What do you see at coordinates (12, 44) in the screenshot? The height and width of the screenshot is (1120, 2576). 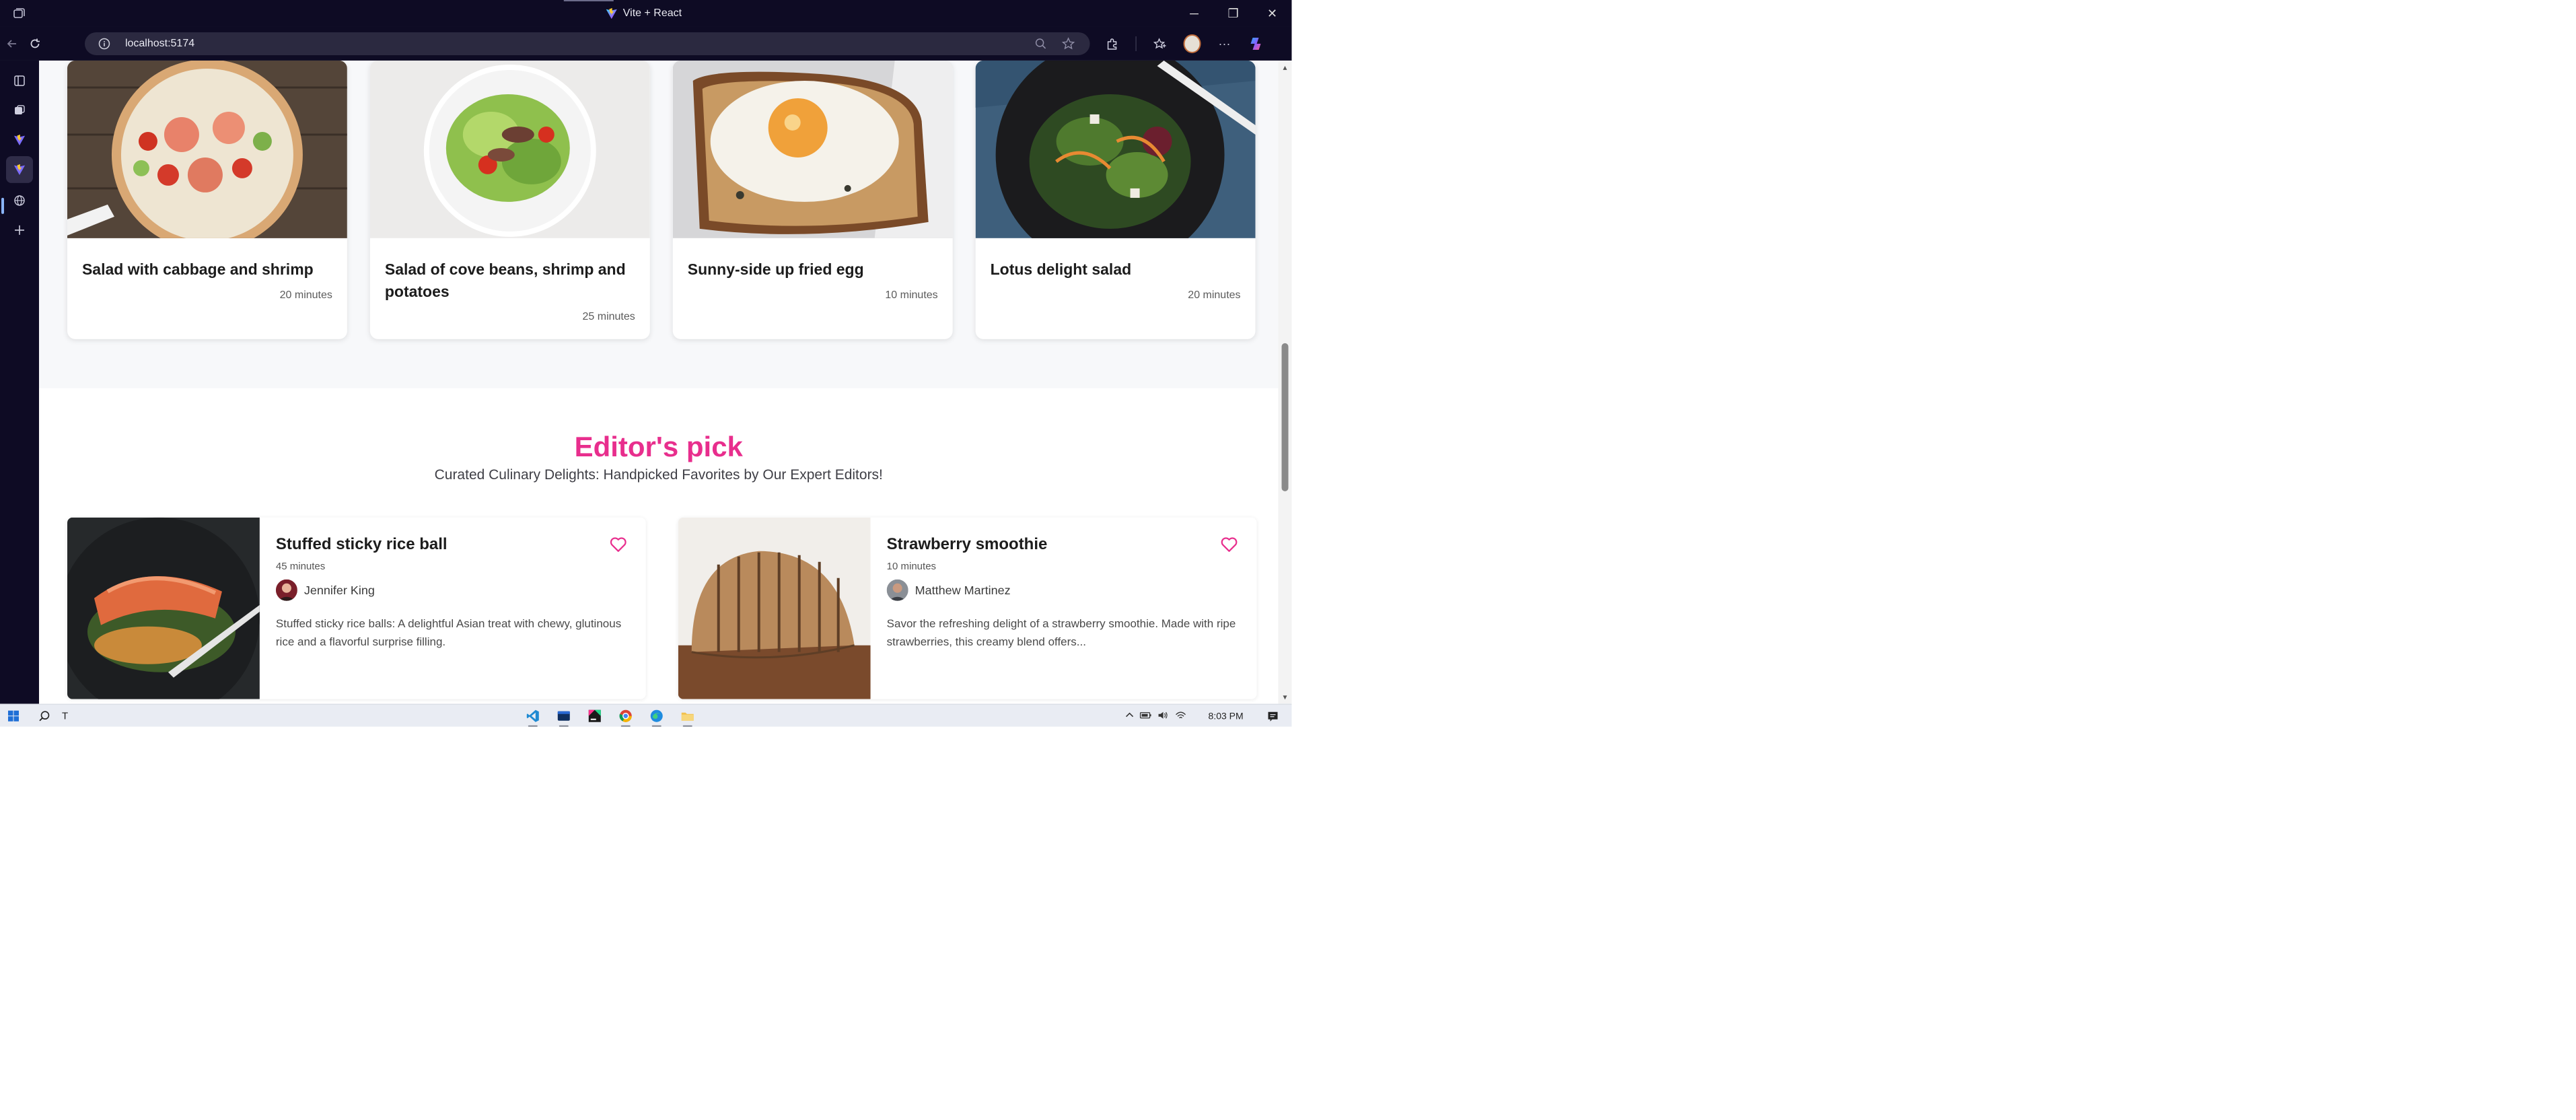 I see `back-icon` at bounding box center [12, 44].